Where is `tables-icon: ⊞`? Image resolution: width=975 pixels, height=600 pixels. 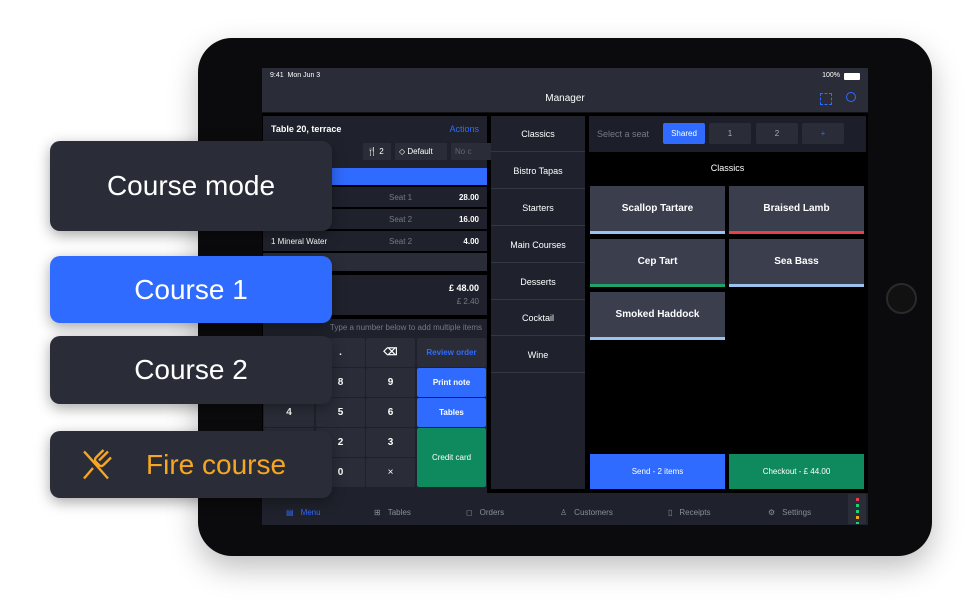 tables-icon: ⊞ is located at coordinates (377, 512).